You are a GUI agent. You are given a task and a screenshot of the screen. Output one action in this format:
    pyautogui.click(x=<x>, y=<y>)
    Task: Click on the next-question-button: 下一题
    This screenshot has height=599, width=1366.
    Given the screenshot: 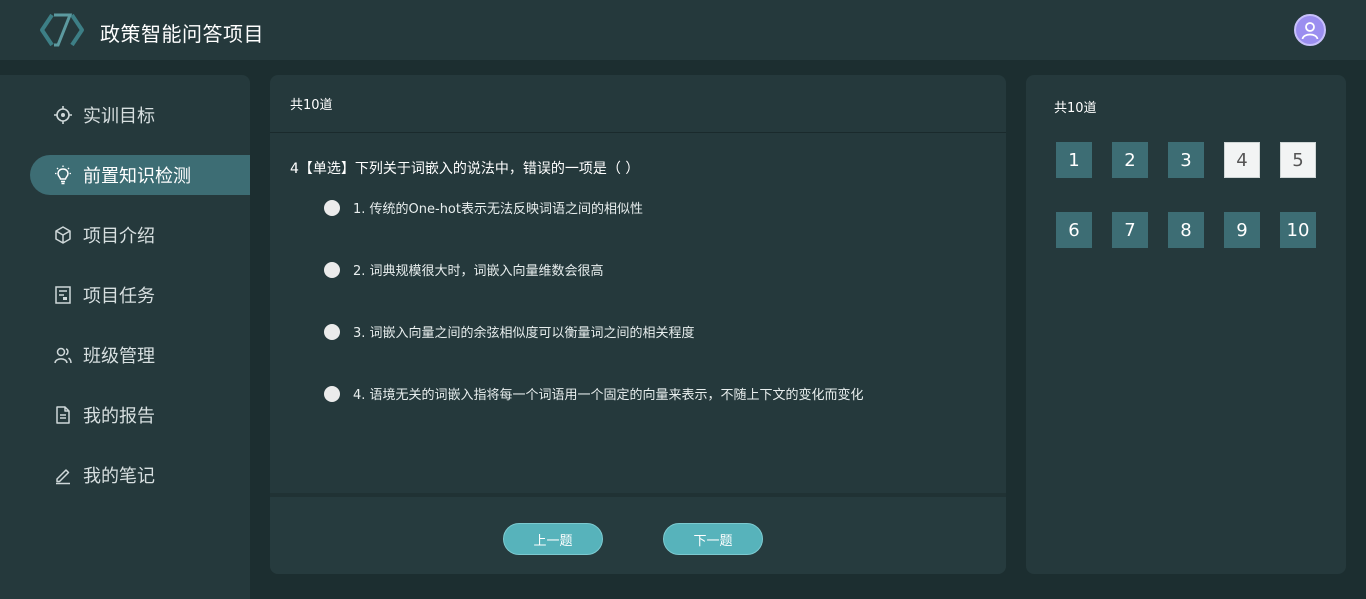 What is the action you would take?
    pyautogui.click(x=713, y=539)
    